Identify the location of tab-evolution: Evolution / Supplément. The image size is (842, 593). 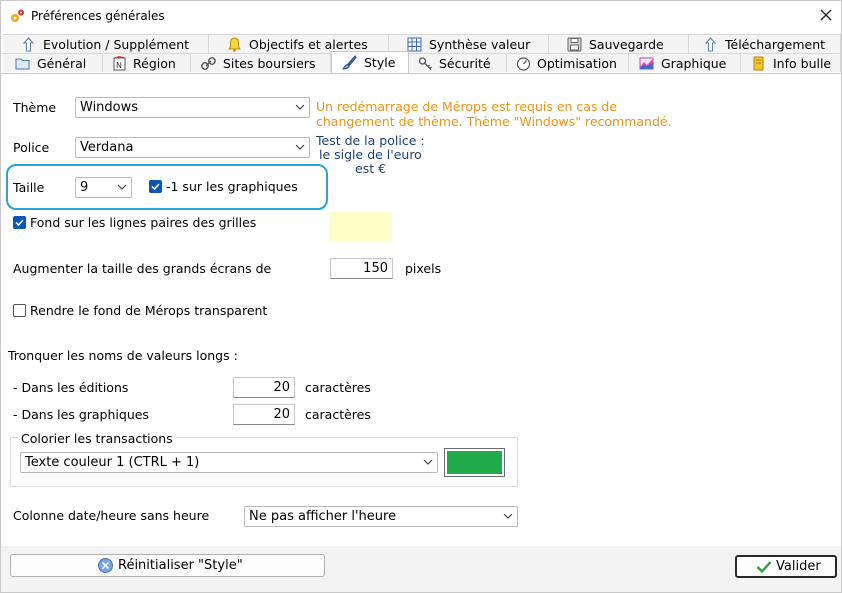
(106, 43).